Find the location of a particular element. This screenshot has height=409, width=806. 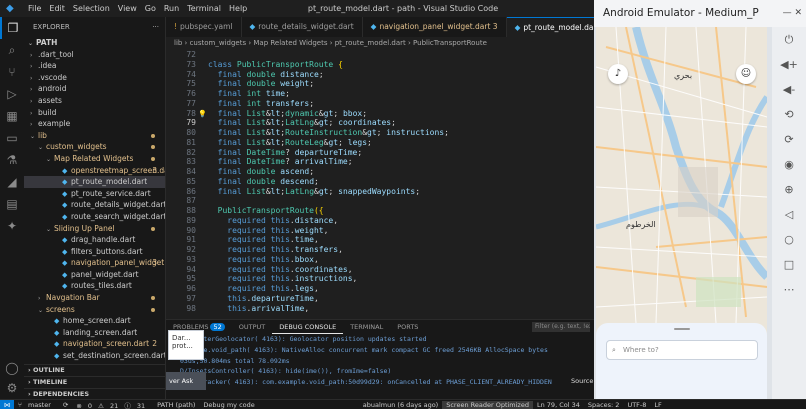

code-line: 92 required this.transfers, is located at coordinates (380, 250).